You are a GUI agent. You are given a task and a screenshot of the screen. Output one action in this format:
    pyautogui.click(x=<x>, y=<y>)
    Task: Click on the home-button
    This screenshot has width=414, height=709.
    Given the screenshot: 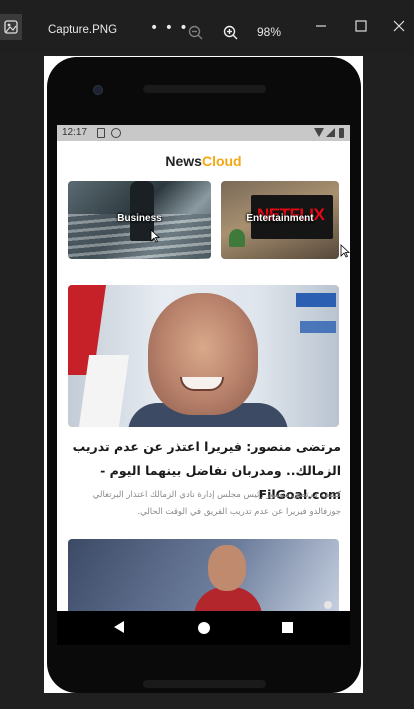 What is the action you would take?
    pyautogui.click(x=204, y=628)
    